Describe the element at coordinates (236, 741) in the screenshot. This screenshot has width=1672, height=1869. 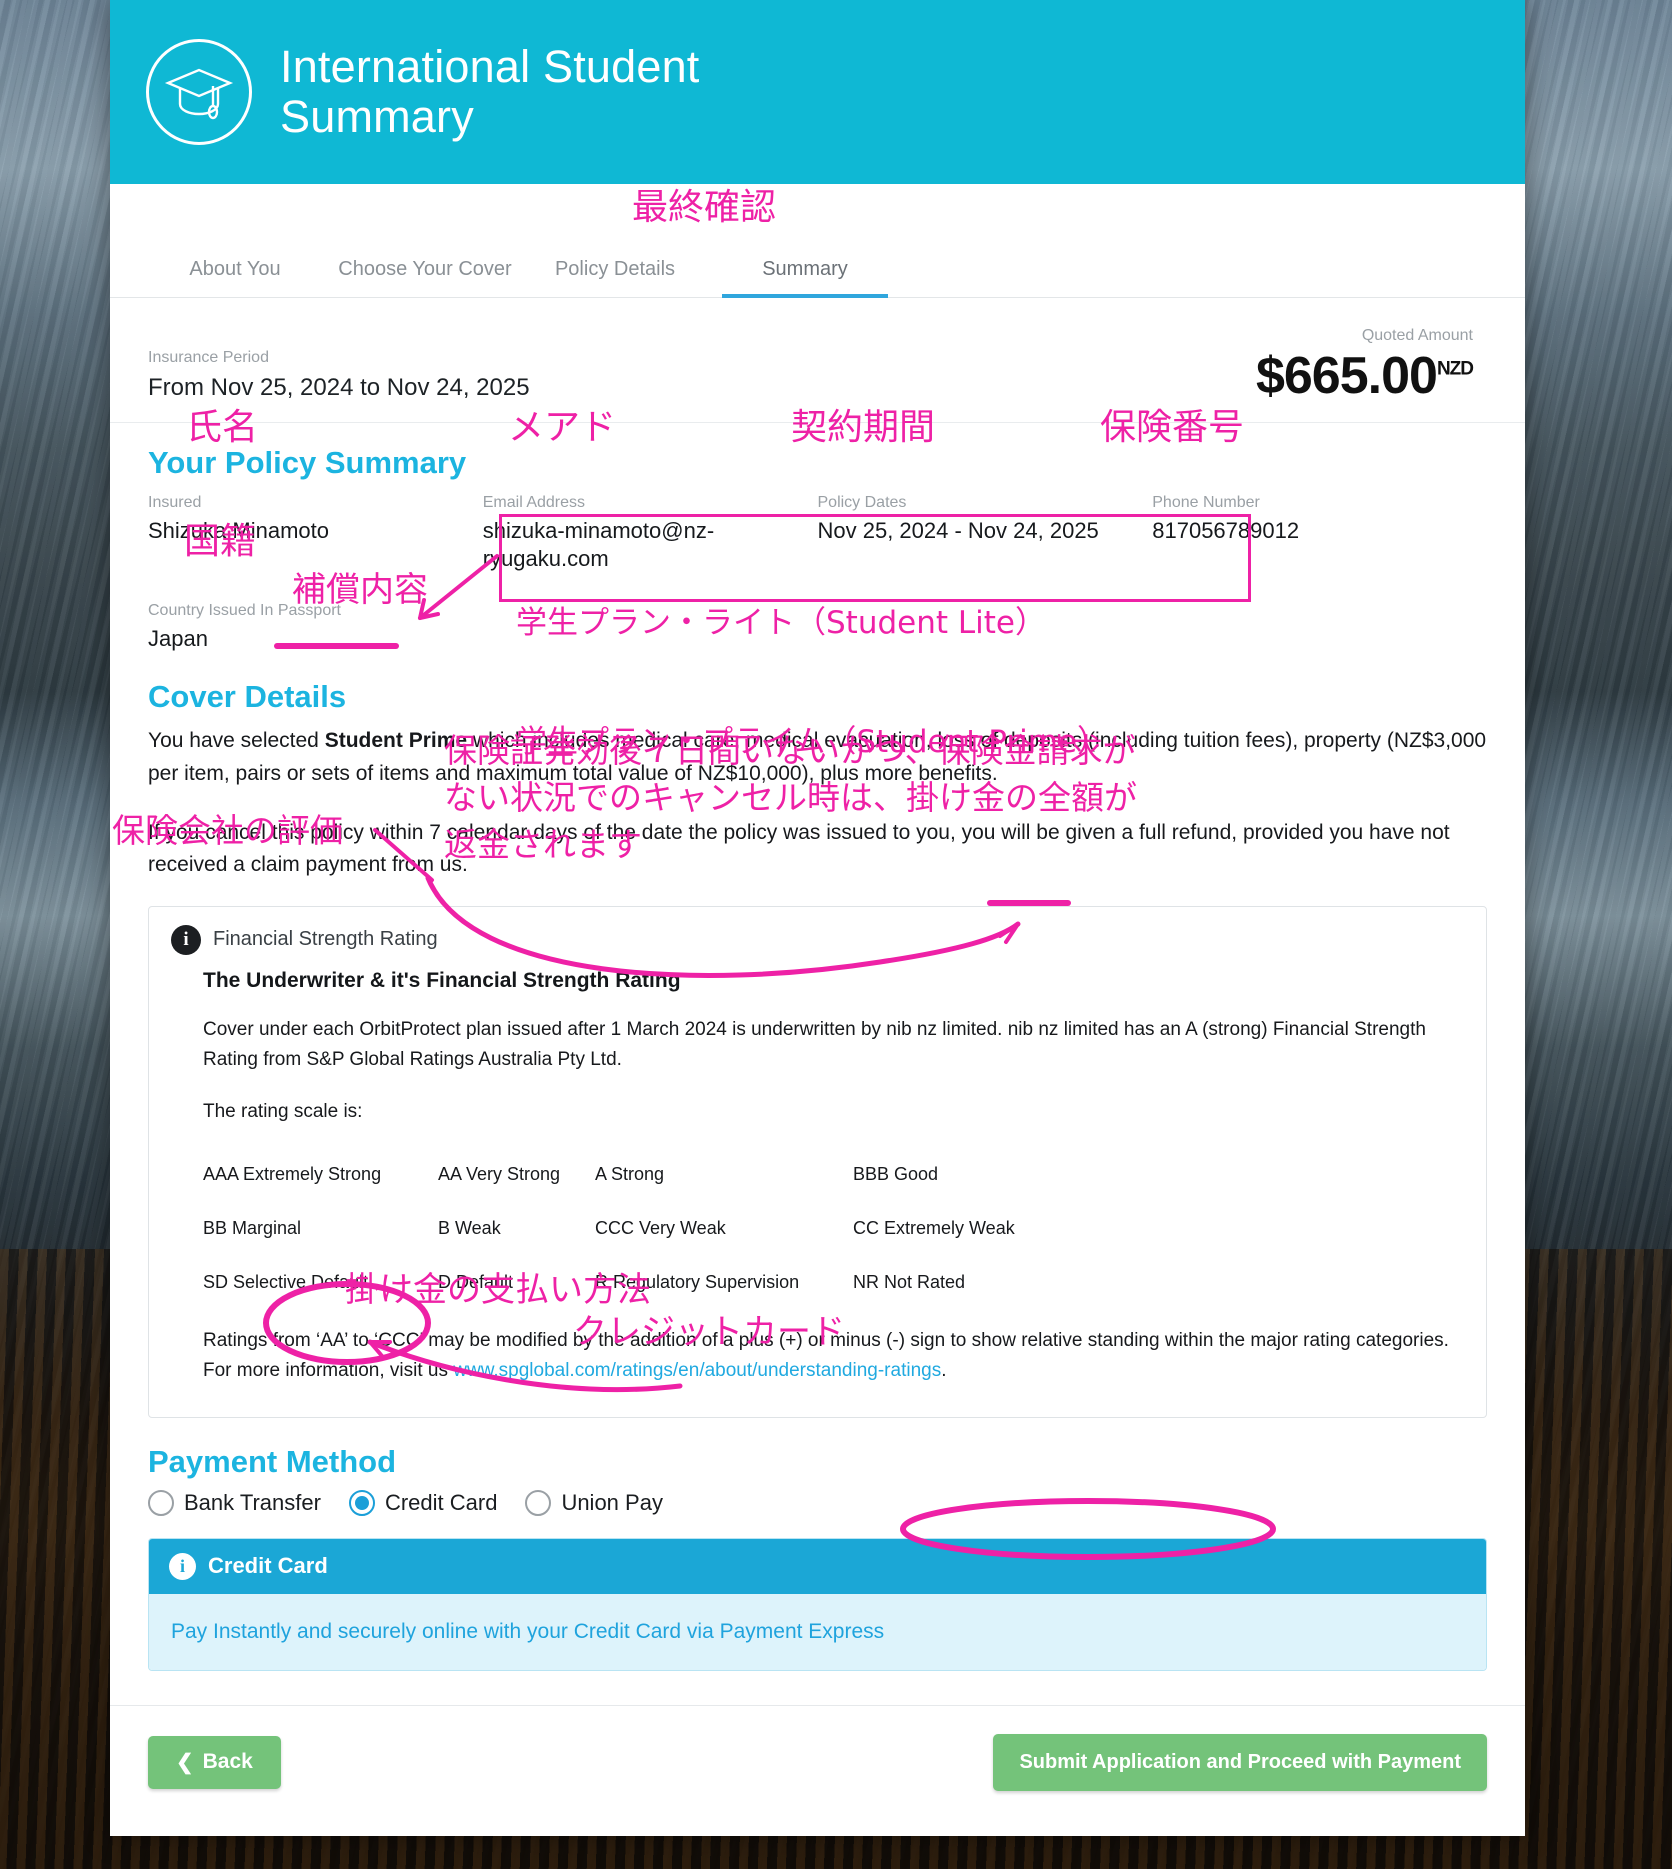
I see `cover-selected-prefix: You have selected` at that location.